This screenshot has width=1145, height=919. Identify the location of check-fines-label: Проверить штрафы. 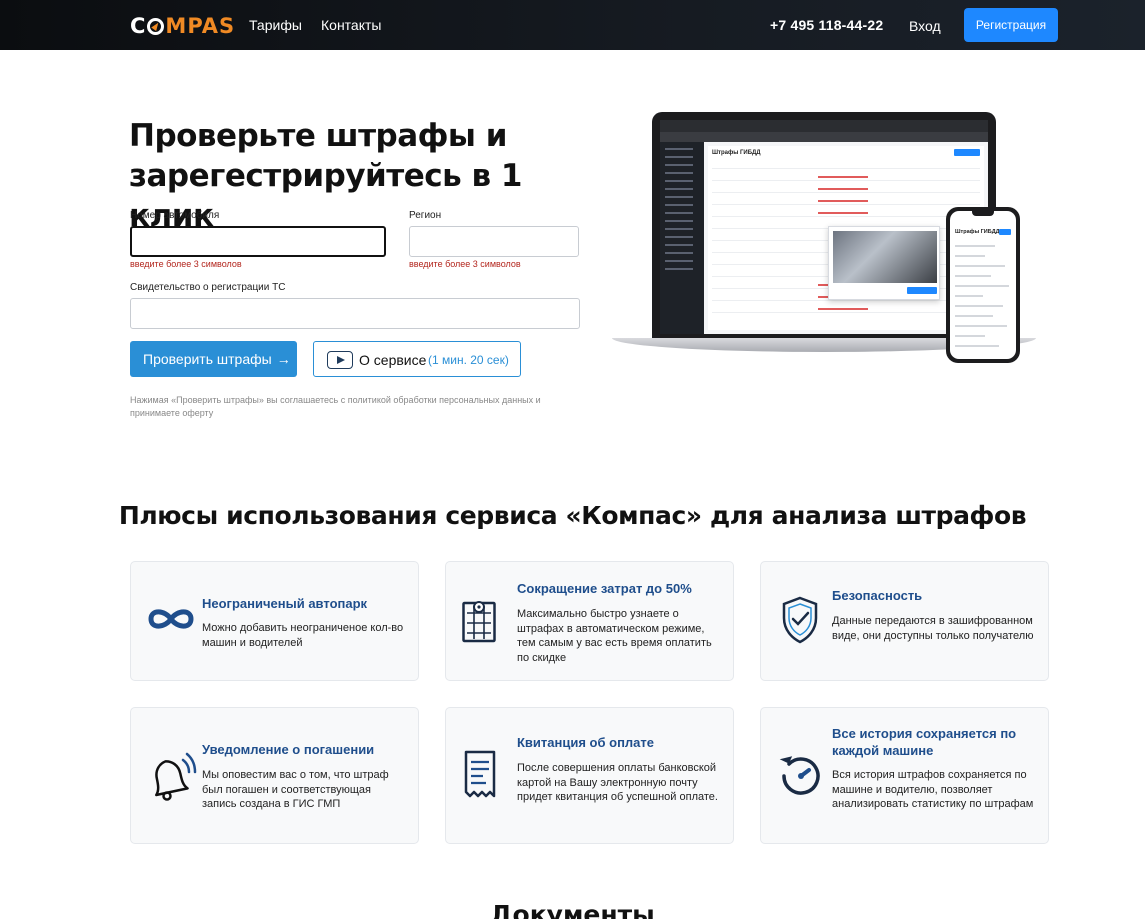
(207, 359).